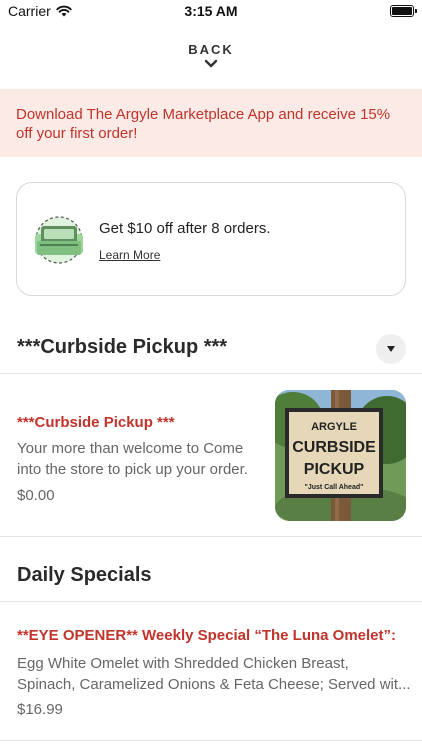 The image size is (422, 750). I want to click on chevron-down-icon, so click(211, 63).